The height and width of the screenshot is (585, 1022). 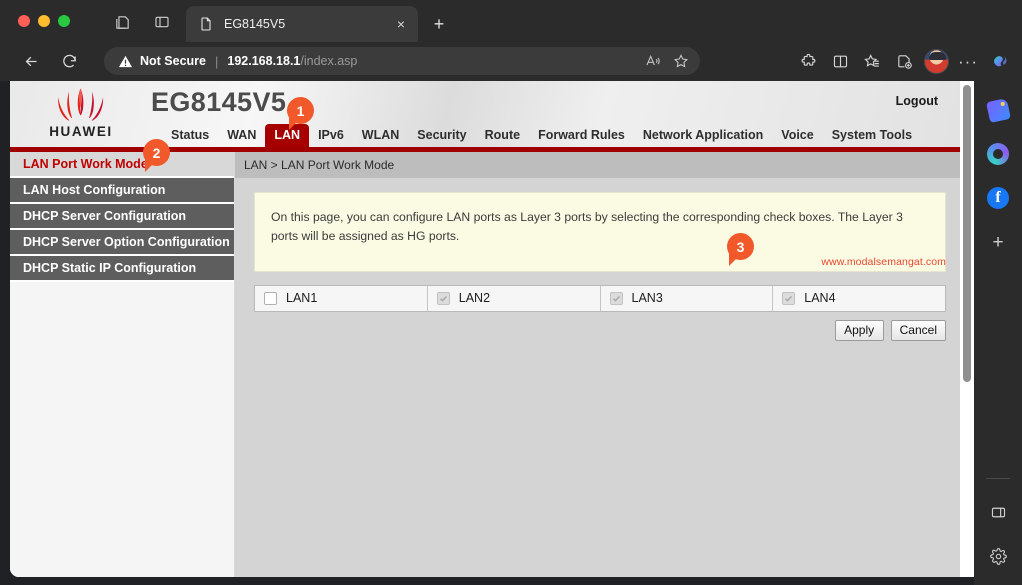 I want to click on vertical-tabs-icon, so click(x=162, y=22).